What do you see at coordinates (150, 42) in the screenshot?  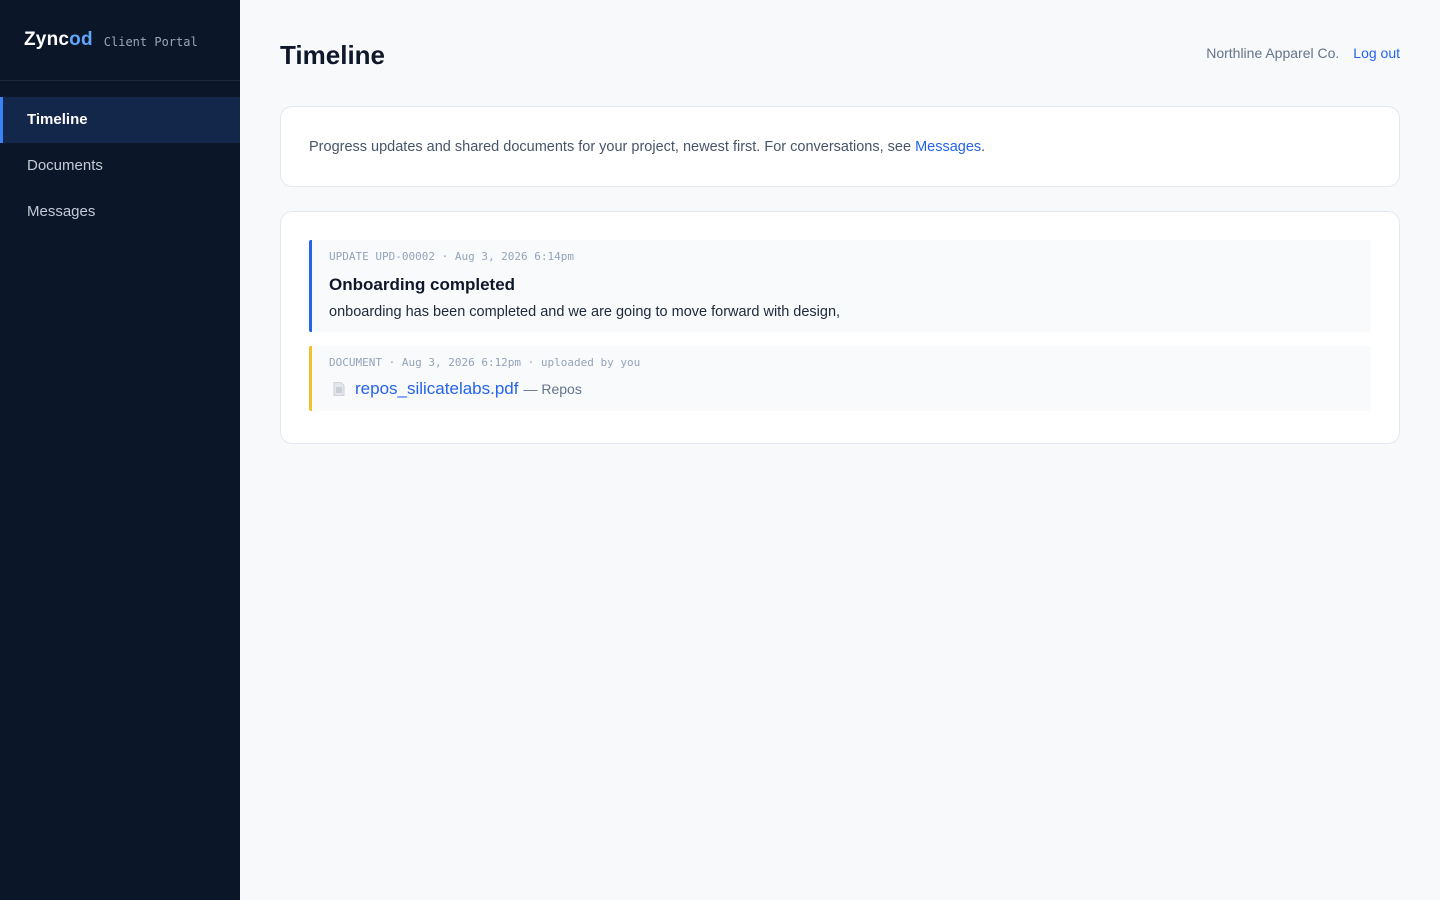 I see `brand-subtitle: Client Portal` at bounding box center [150, 42].